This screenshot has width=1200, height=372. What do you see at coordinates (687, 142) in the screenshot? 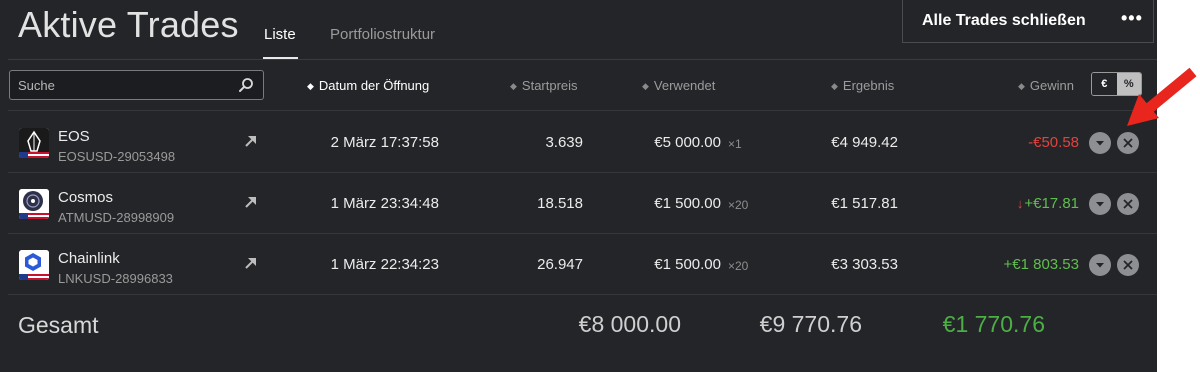
I see `trade-used-amount: €5 000.00` at bounding box center [687, 142].